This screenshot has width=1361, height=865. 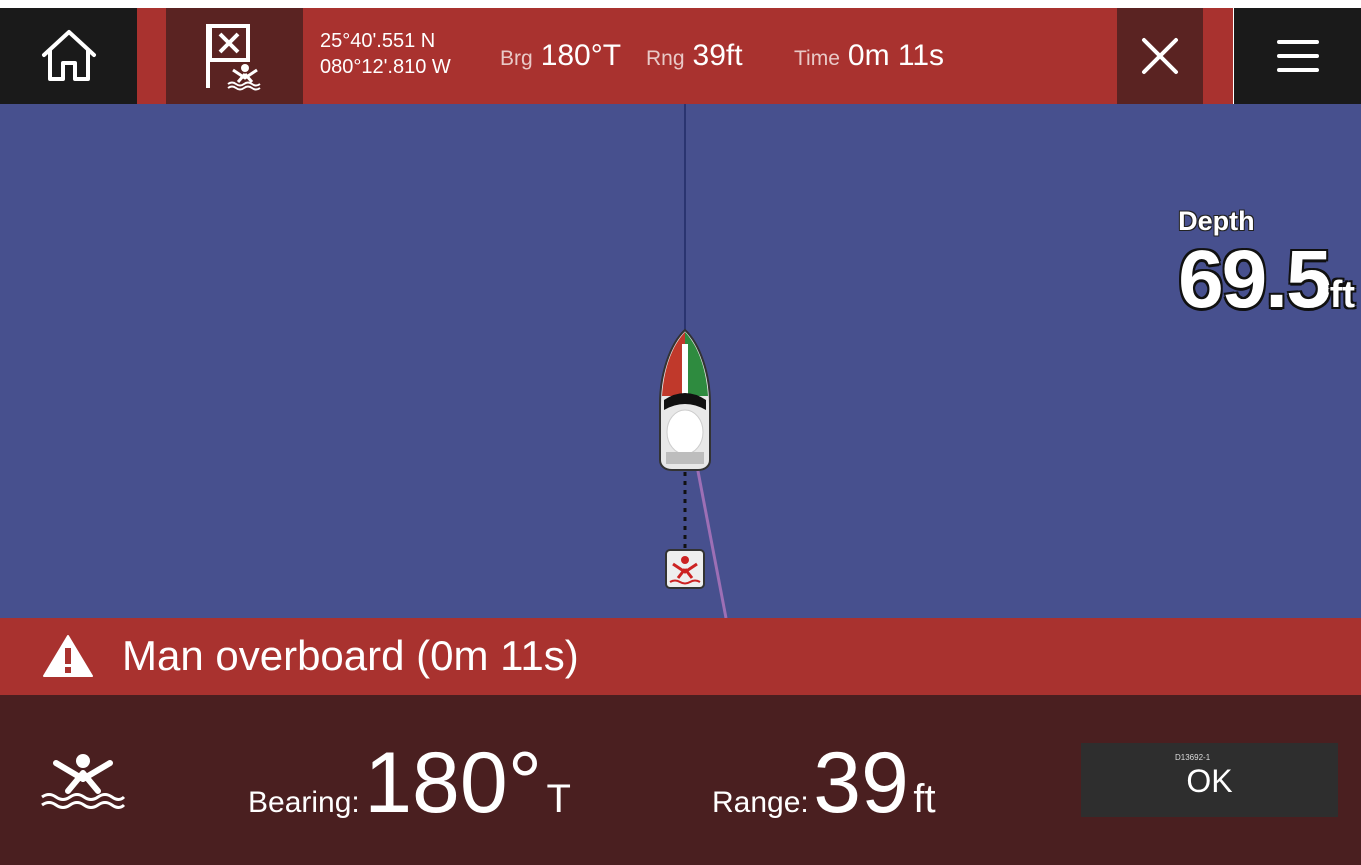 I want to click on range-display: Range: 39 ft, so click(x=824, y=783).